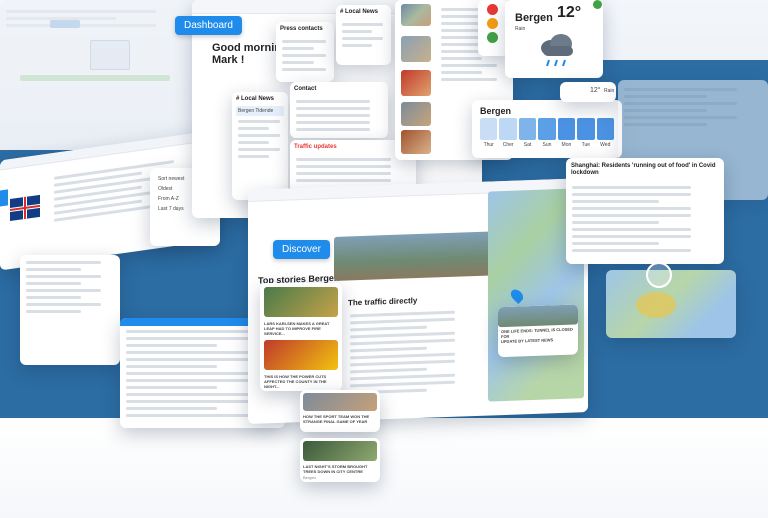  What do you see at coordinates (517, 295) in the screenshot?
I see `map-pin-icon` at bounding box center [517, 295].